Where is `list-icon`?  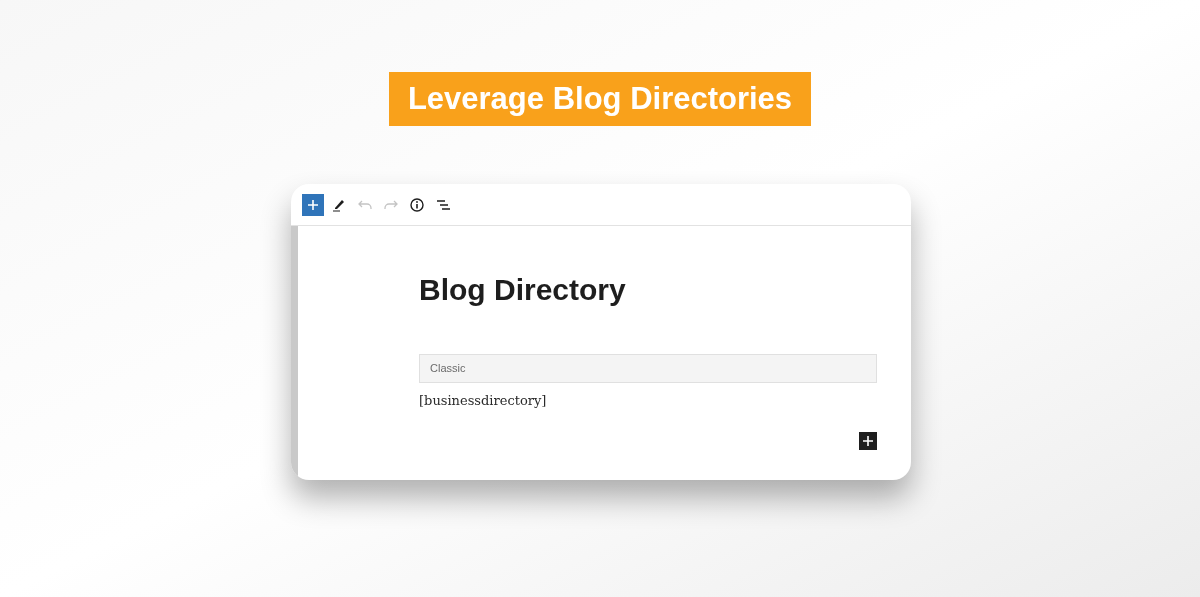
list-icon is located at coordinates (443, 204).